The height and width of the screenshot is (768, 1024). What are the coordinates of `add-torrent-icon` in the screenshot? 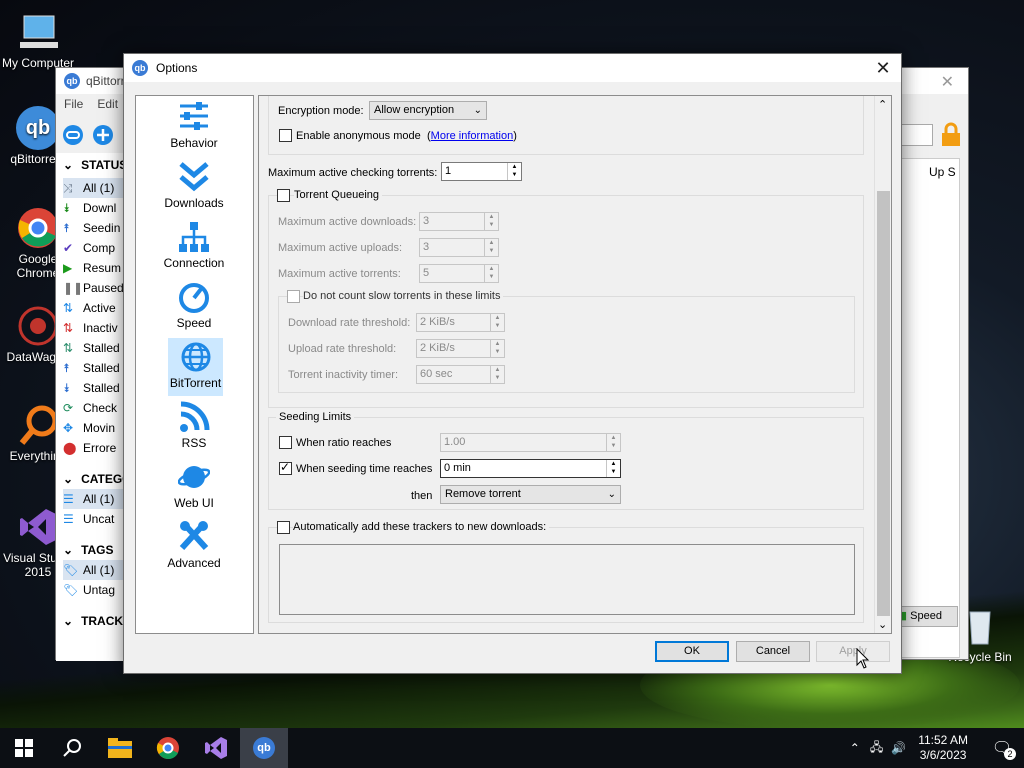 It's located at (103, 135).